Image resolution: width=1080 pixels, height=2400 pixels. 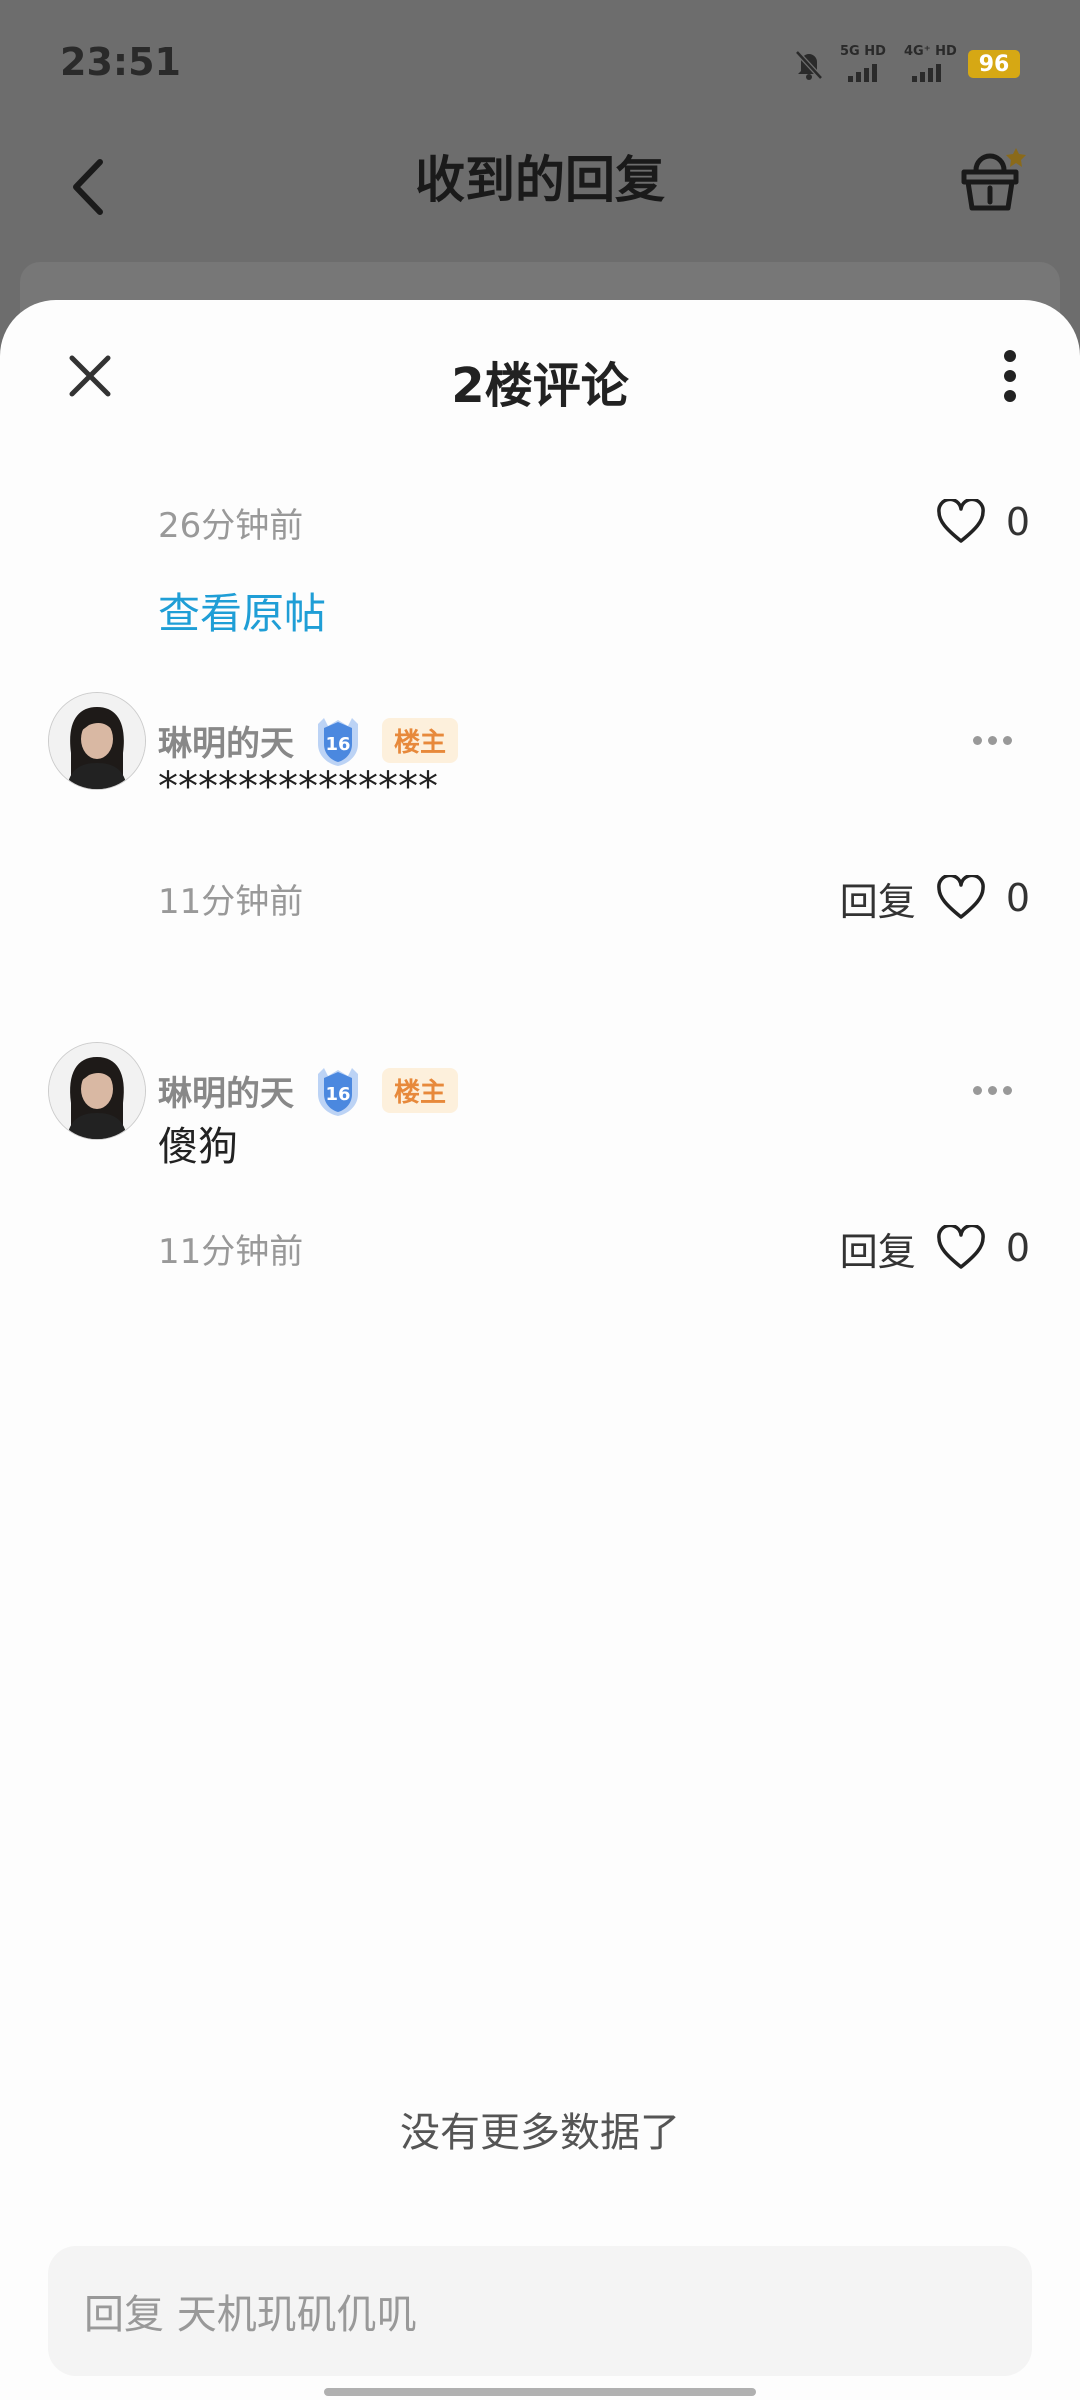 What do you see at coordinates (1010, 376) in the screenshot?
I see `more-vertical-icon` at bounding box center [1010, 376].